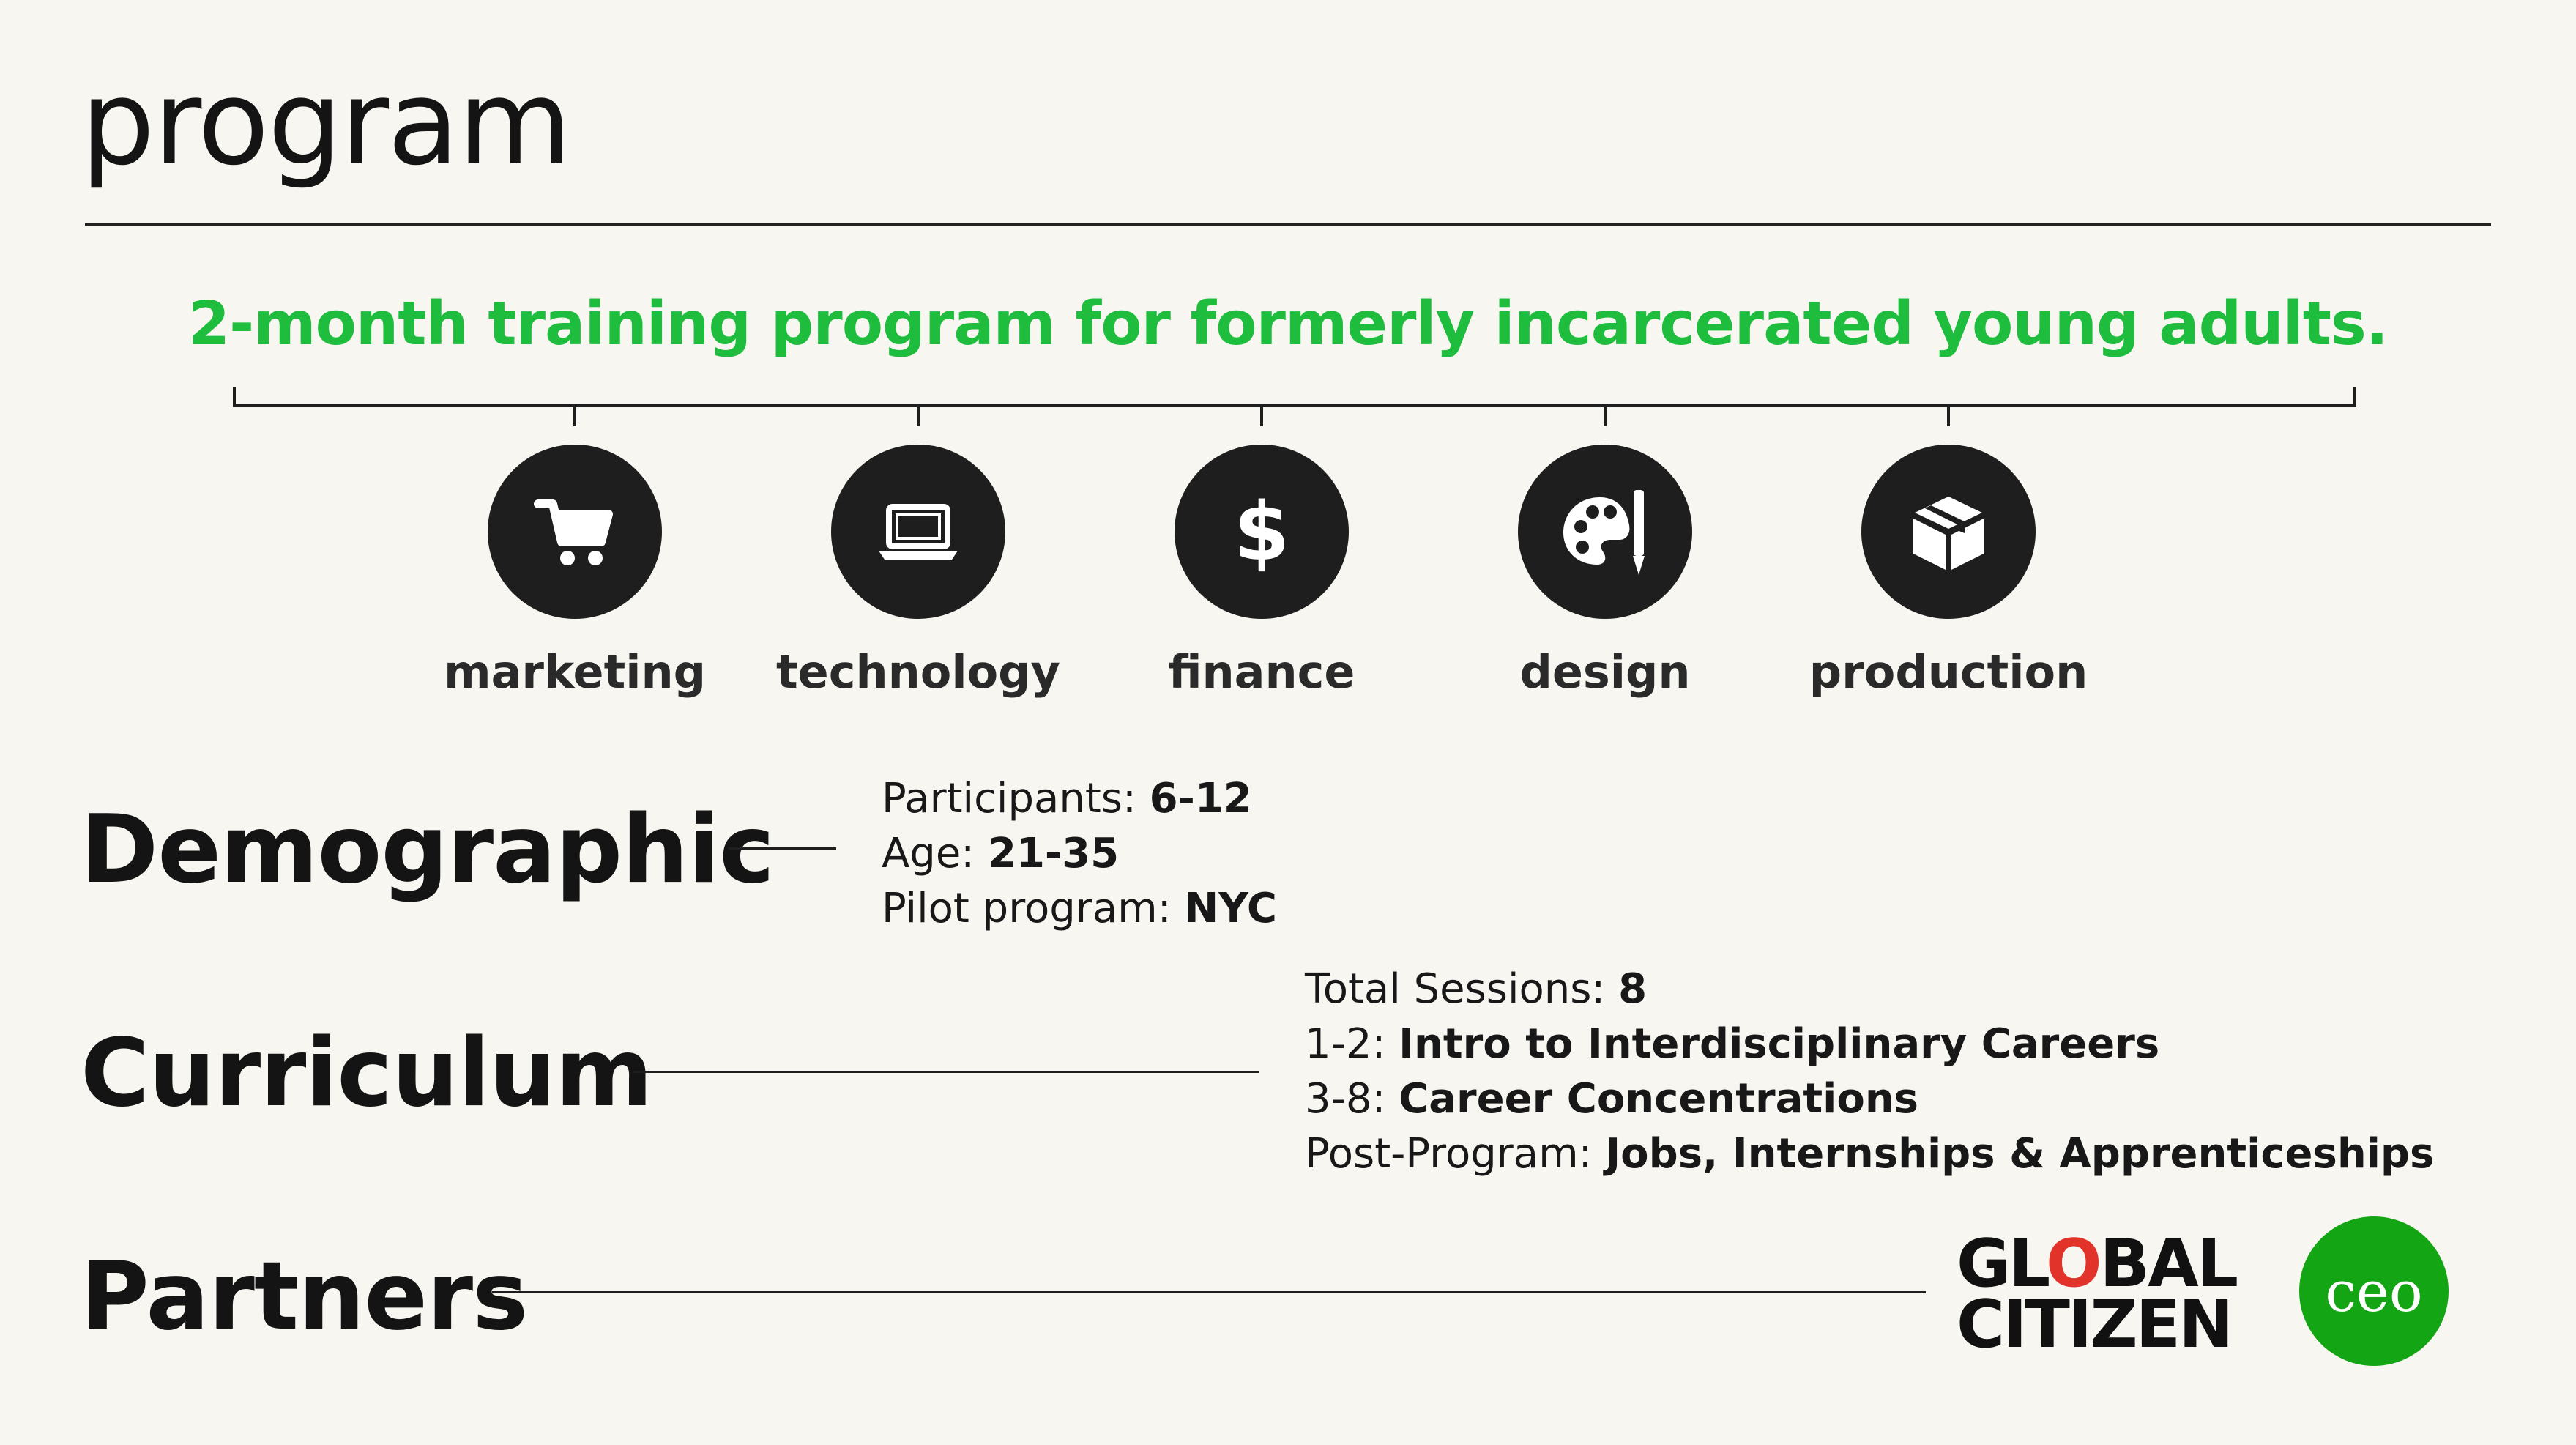 This screenshot has height=1445, width=2576. What do you see at coordinates (1605, 672) in the screenshot?
I see `category-label: design` at bounding box center [1605, 672].